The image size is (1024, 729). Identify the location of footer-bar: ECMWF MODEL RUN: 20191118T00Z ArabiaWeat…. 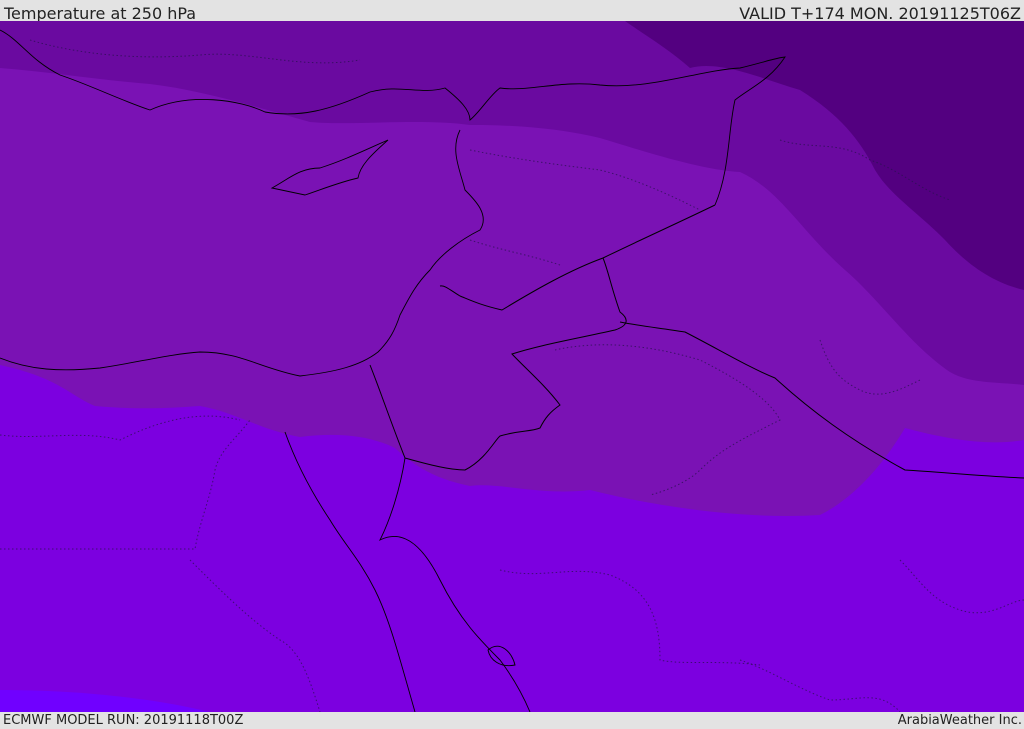
(512, 720).